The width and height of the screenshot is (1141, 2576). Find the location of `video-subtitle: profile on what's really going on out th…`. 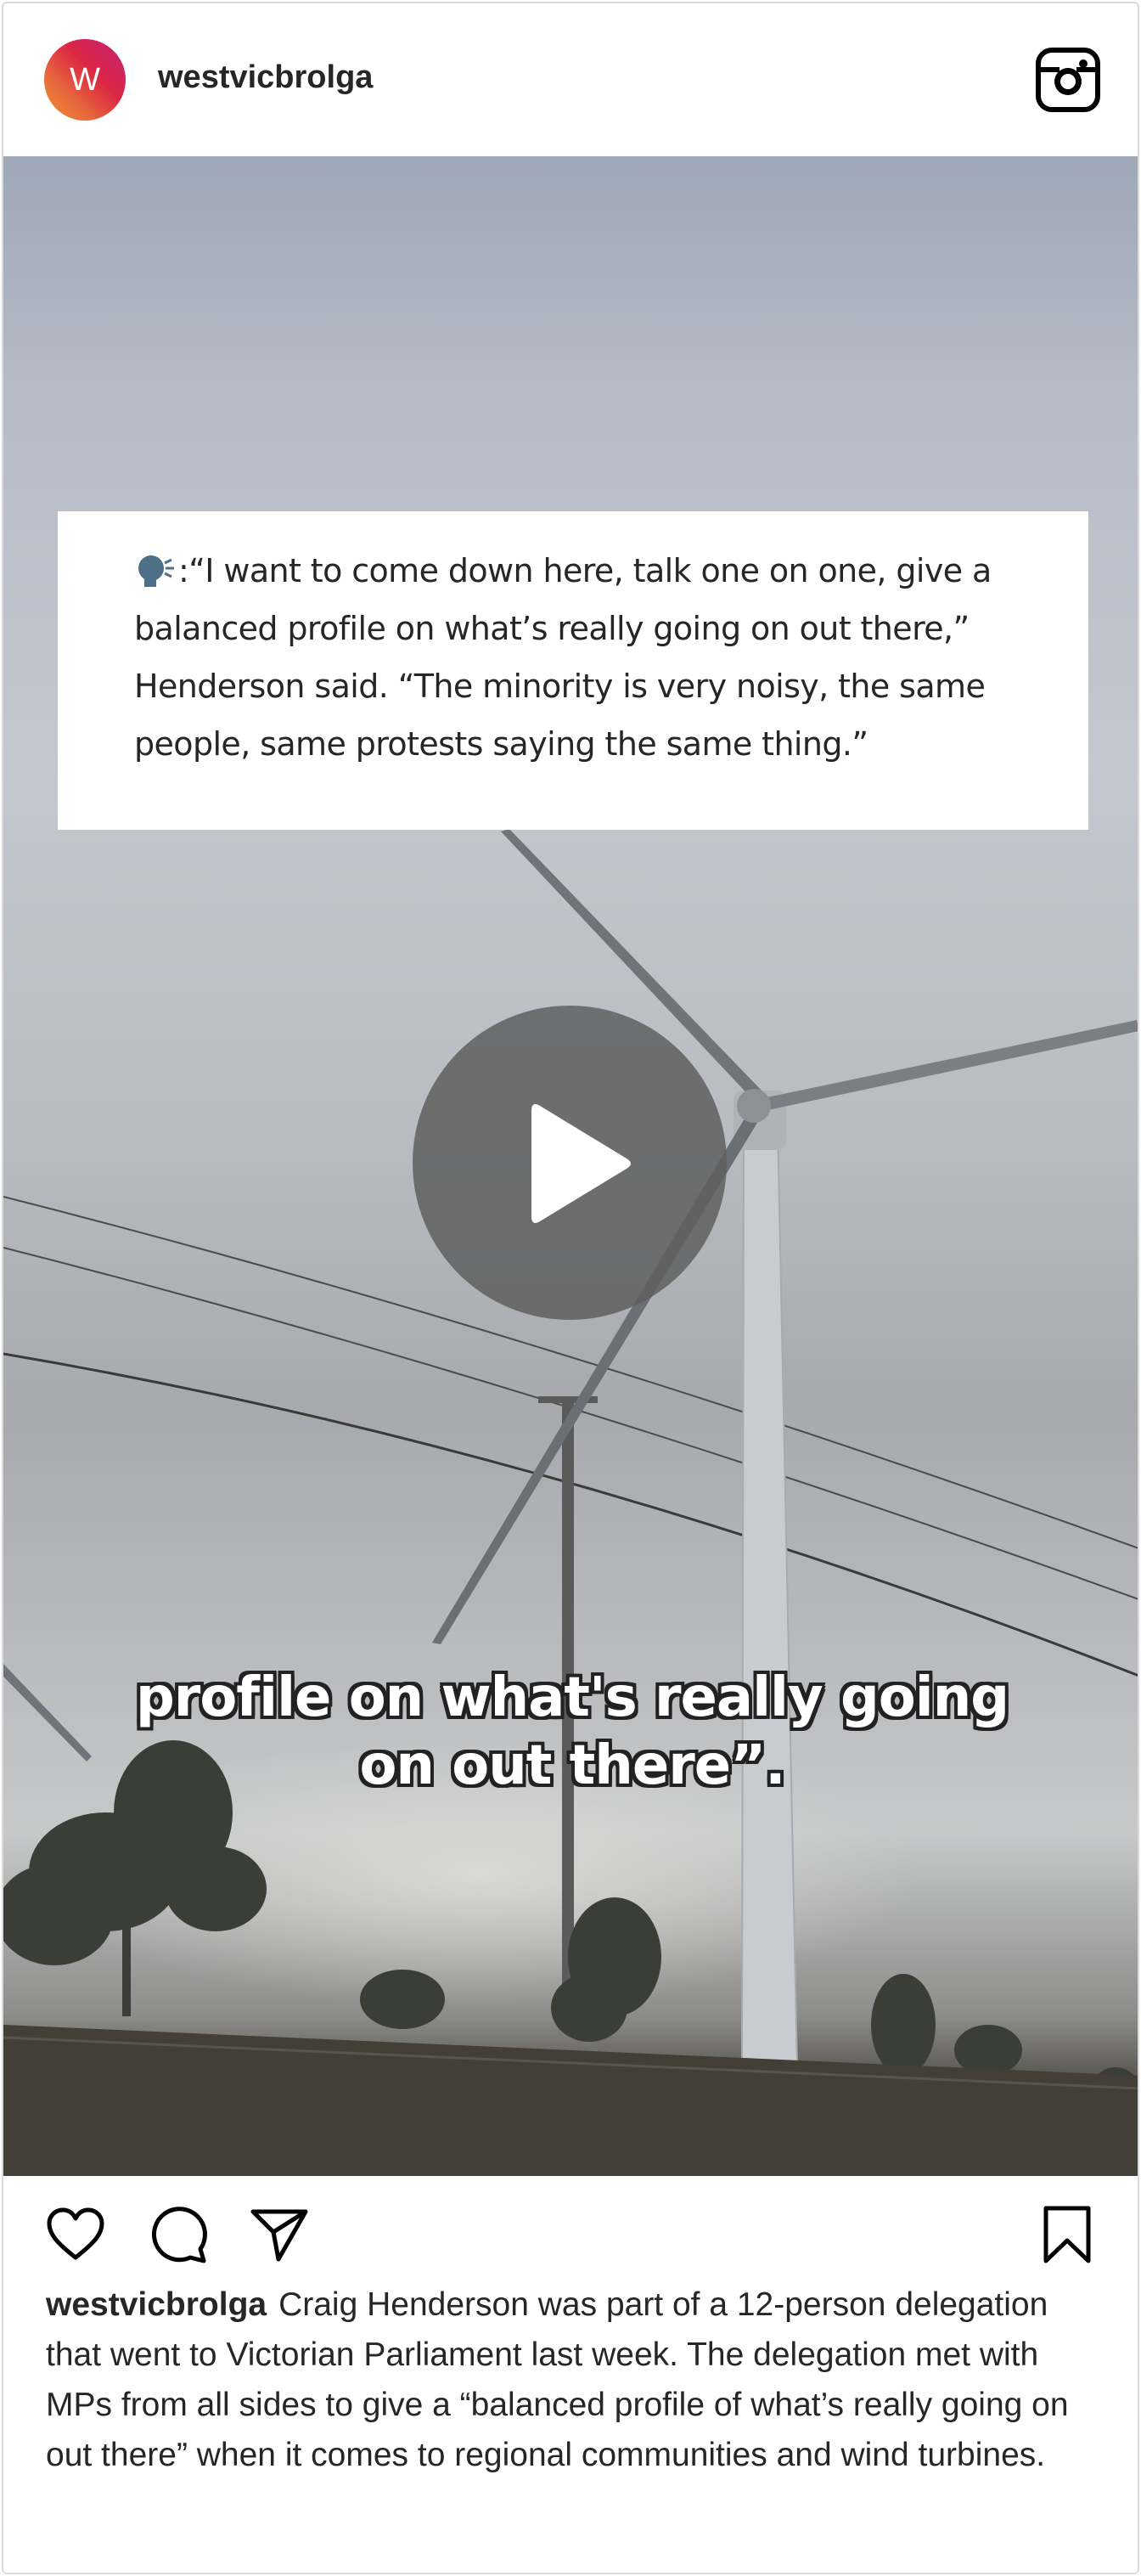

video-subtitle: profile on what's really going on out th… is located at coordinates (570, 1732).